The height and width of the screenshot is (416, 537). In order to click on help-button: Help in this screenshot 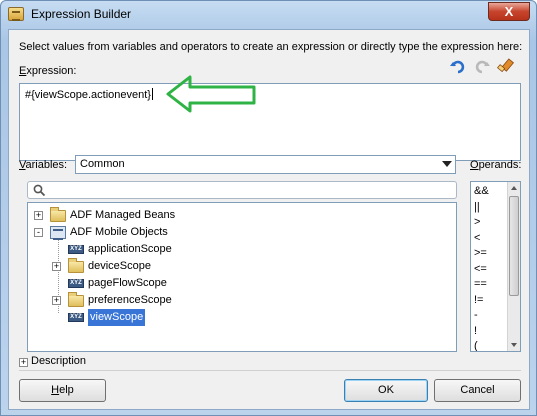, I will do `click(62, 390)`.